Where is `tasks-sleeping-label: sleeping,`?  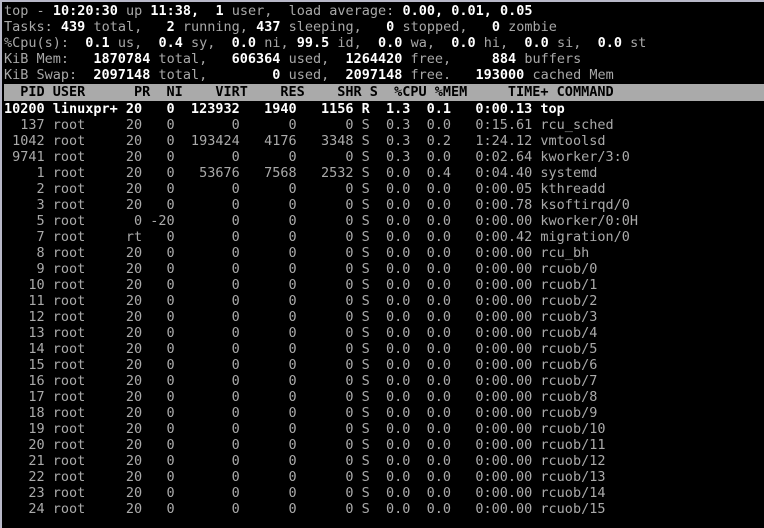 tasks-sleeping-label: sleeping, is located at coordinates (325, 27).